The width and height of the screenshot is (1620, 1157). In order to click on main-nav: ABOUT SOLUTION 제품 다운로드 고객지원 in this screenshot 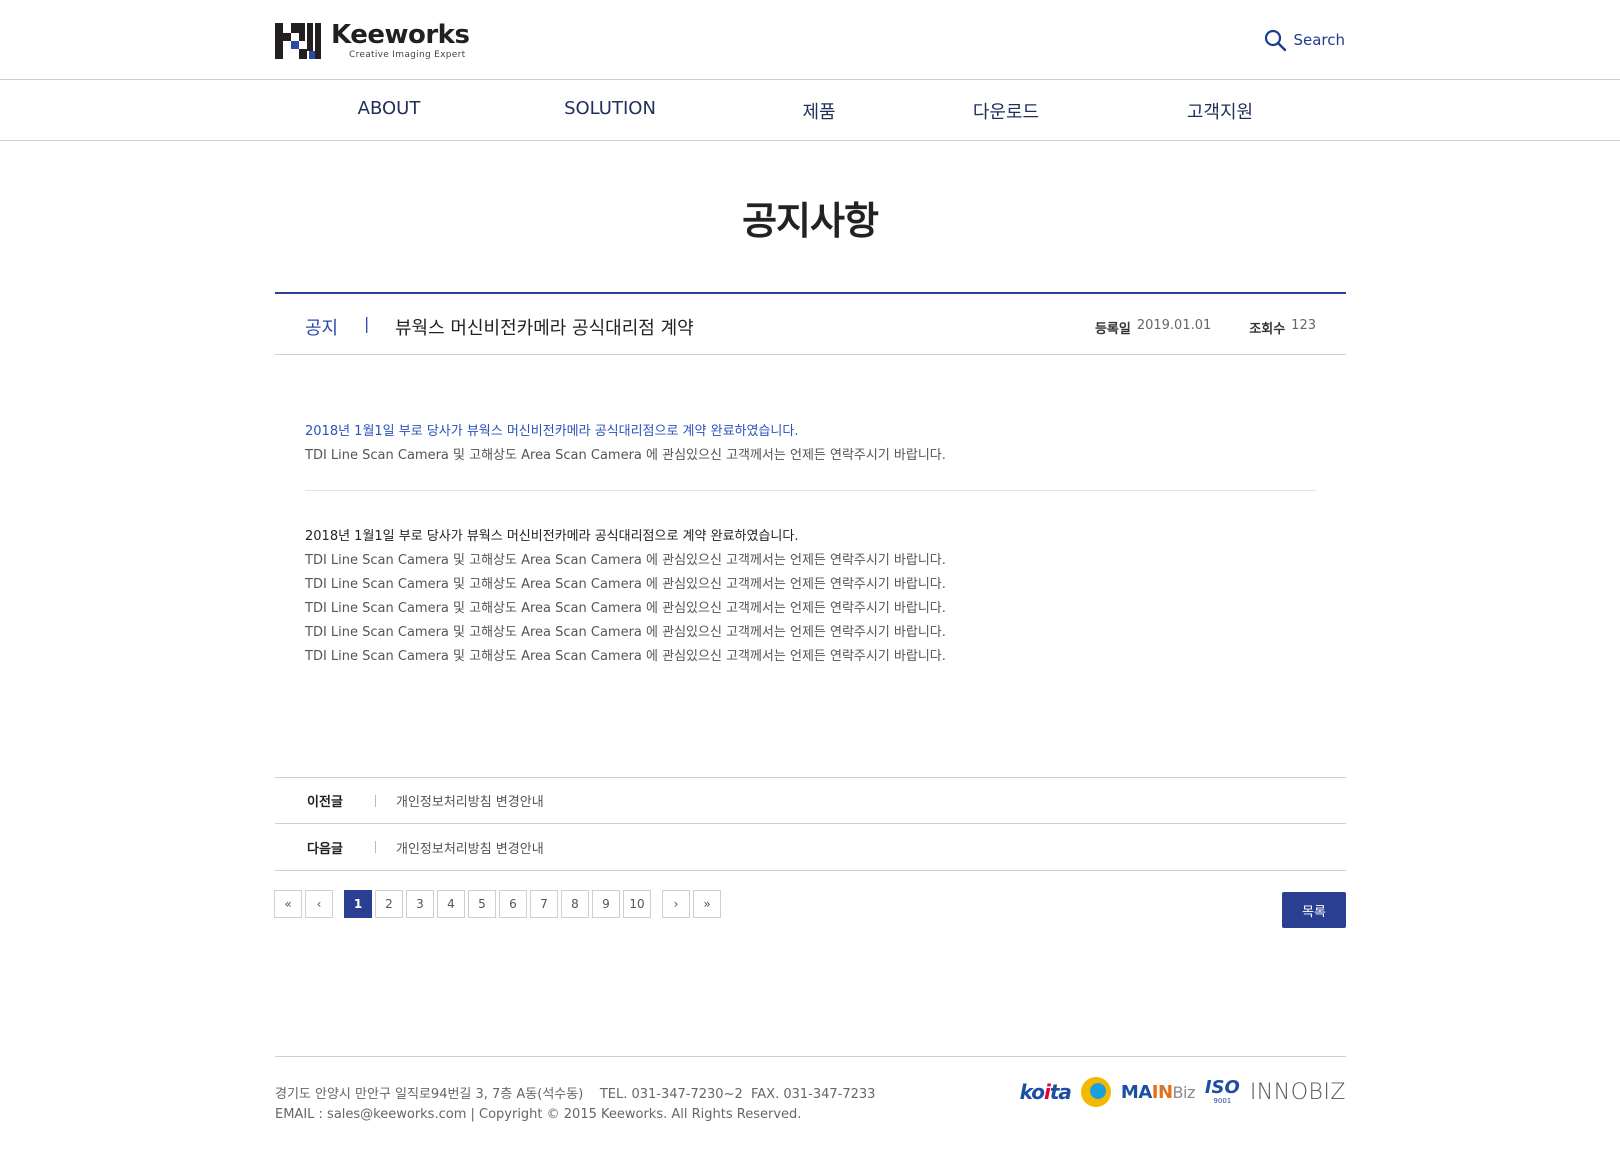, I will do `click(810, 110)`.